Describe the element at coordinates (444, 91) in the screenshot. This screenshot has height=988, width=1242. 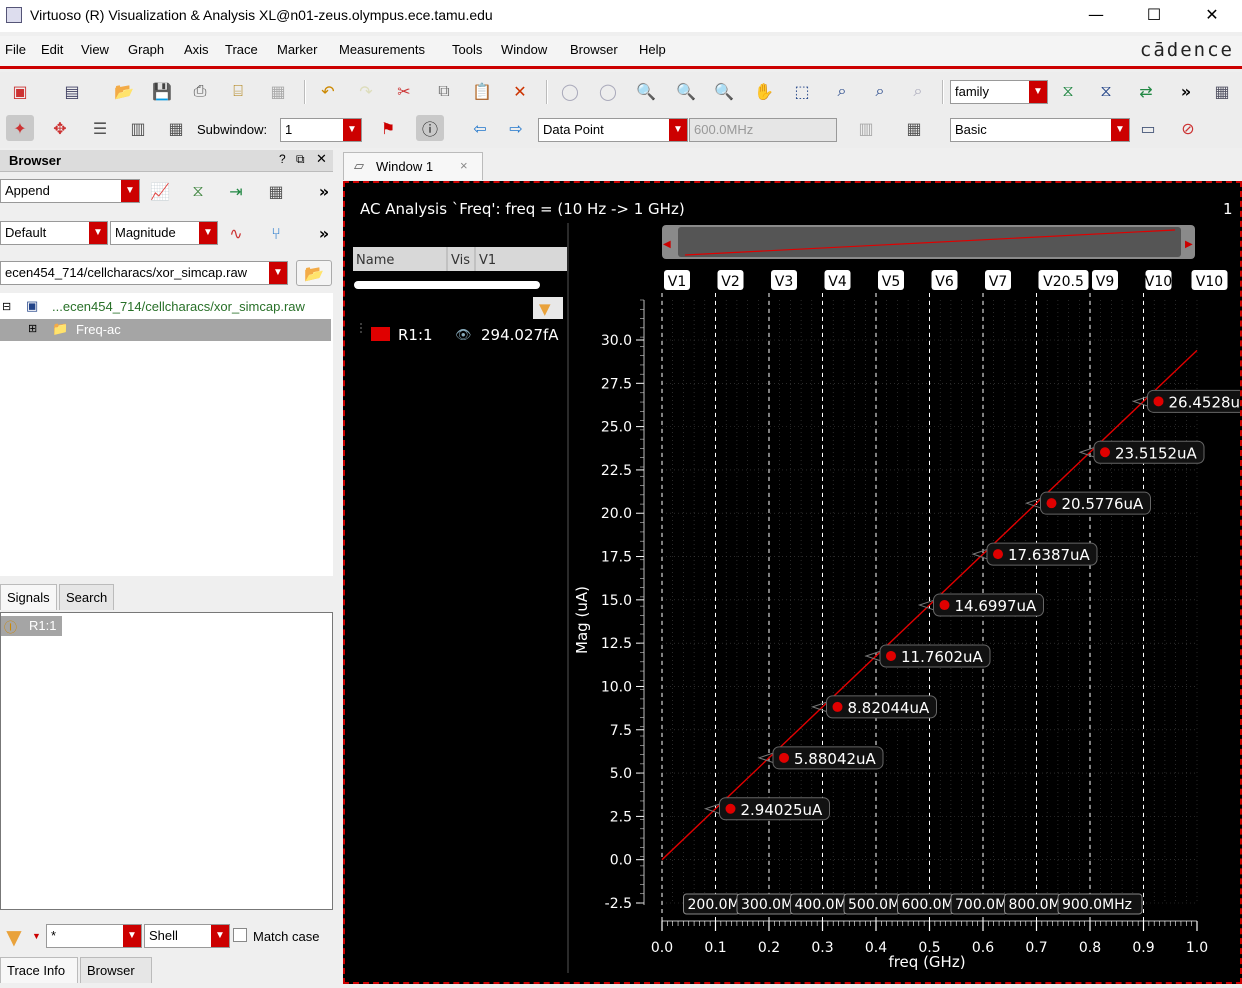
I see `copy-icon: ⧉` at that location.